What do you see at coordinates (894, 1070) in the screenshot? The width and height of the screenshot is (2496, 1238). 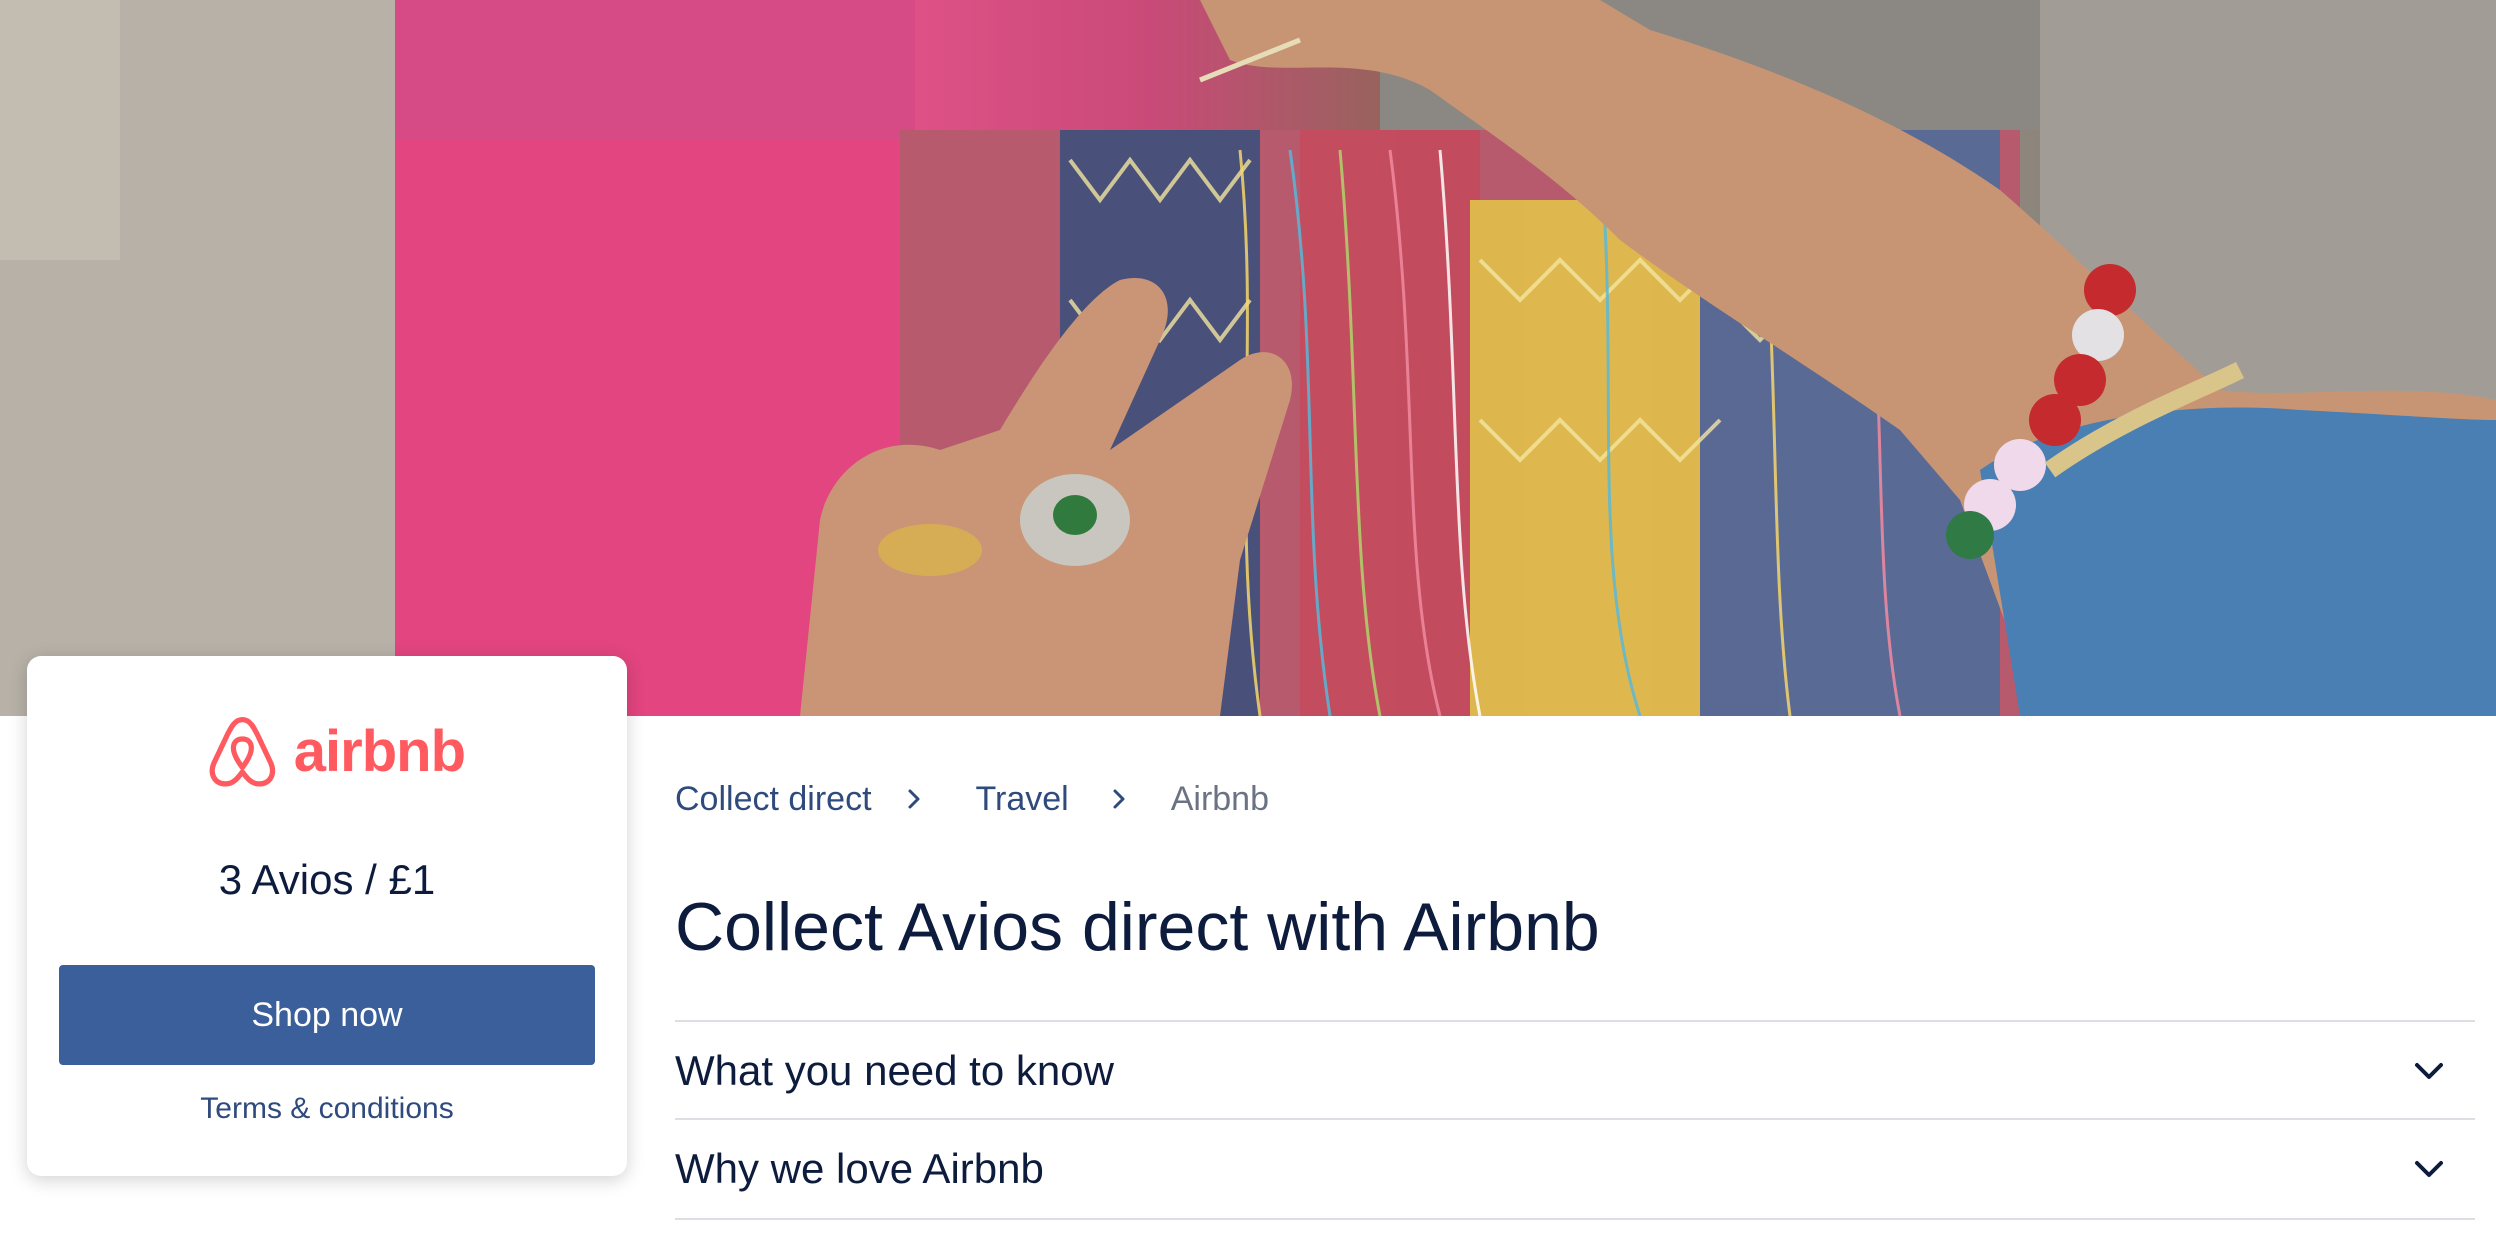 I see `accordion-label: What you need to know` at bounding box center [894, 1070].